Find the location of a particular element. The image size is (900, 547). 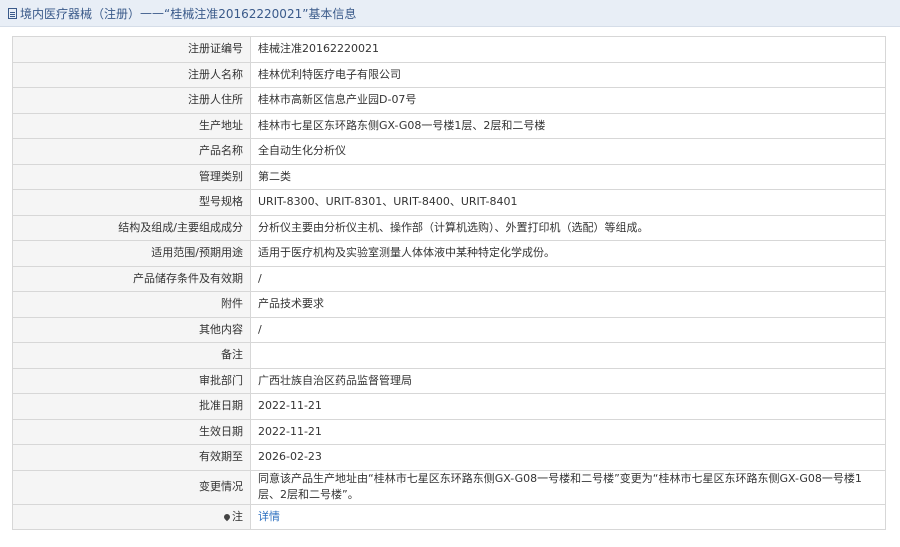

row-value: 产品技术要求 is located at coordinates (568, 304).